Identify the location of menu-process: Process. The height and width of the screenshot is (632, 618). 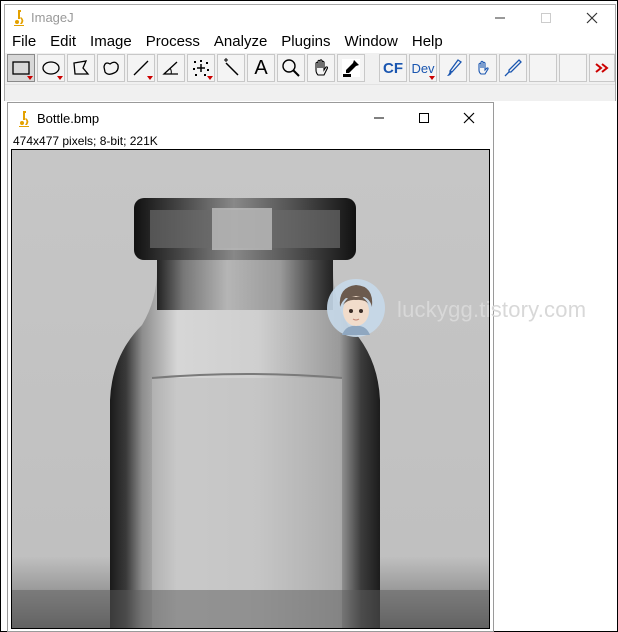
(173, 42).